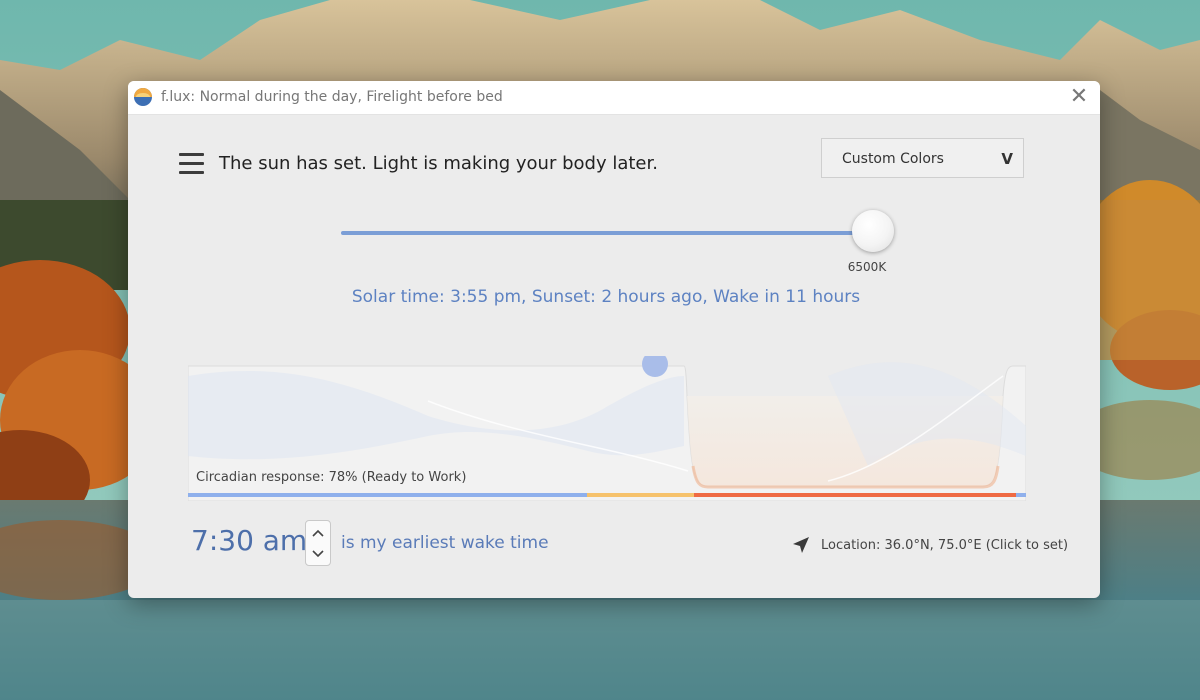 This screenshot has height=700, width=1200. I want to click on flux-app-icon, so click(143, 97).